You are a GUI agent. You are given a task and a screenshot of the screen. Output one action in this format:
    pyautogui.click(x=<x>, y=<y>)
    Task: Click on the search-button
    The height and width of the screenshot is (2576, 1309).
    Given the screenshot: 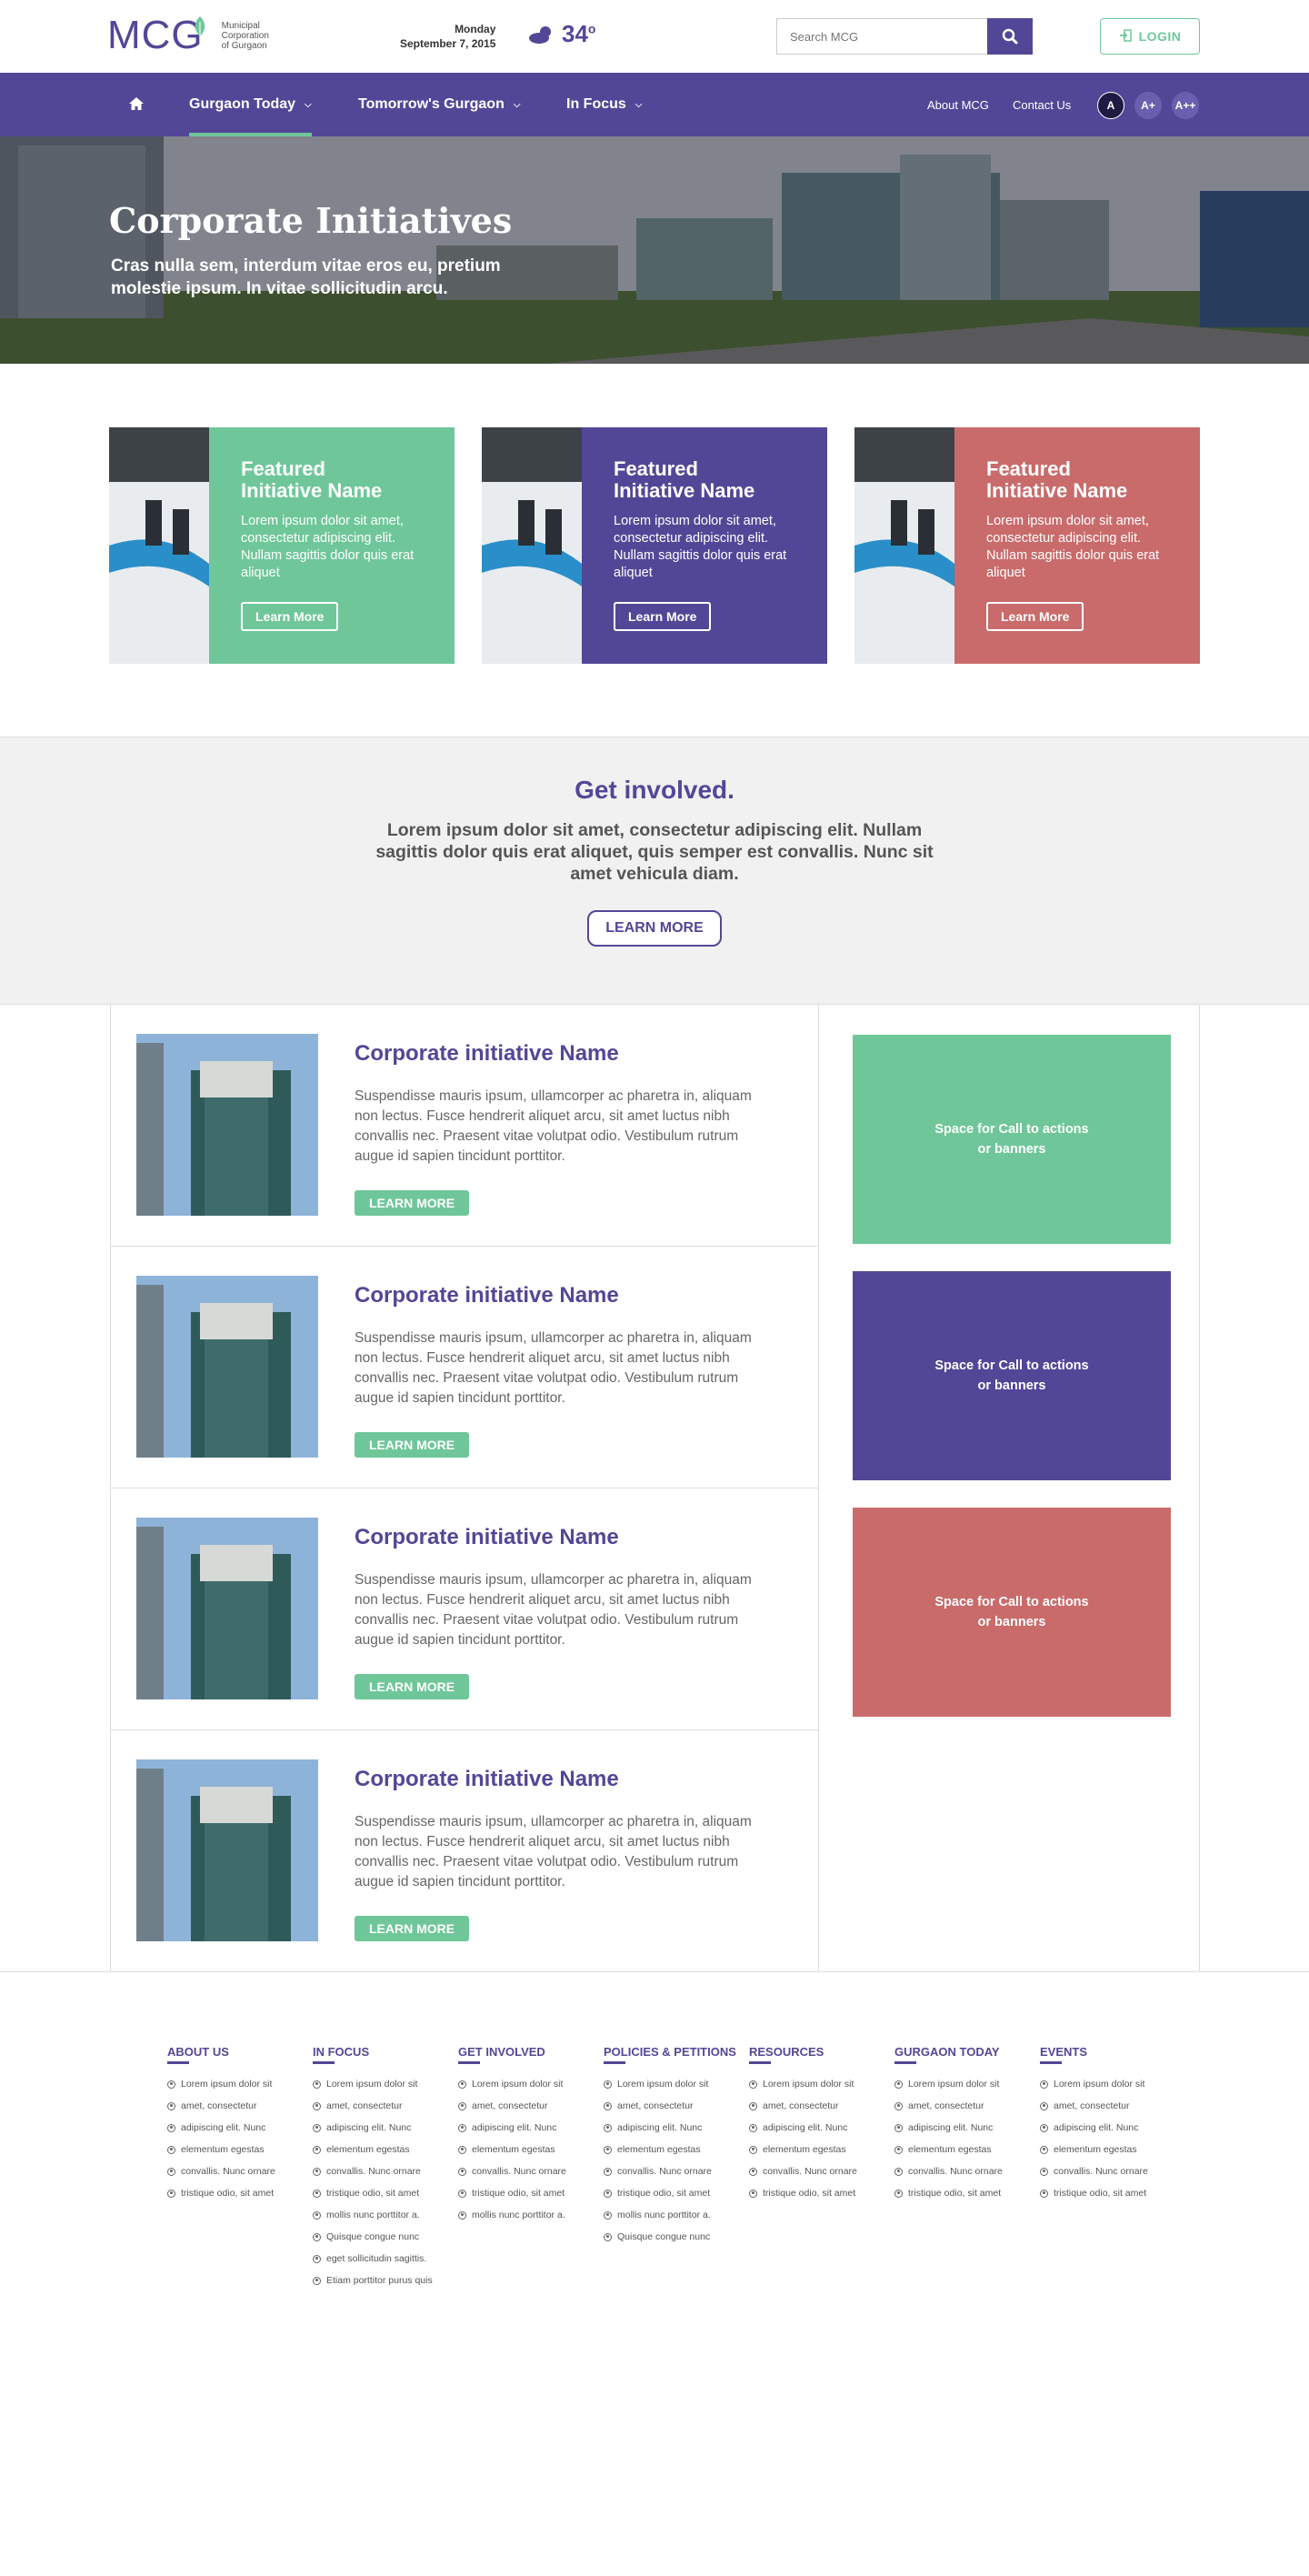 What is the action you would take?
    pyautogui.click(x=1010, y=36)
    